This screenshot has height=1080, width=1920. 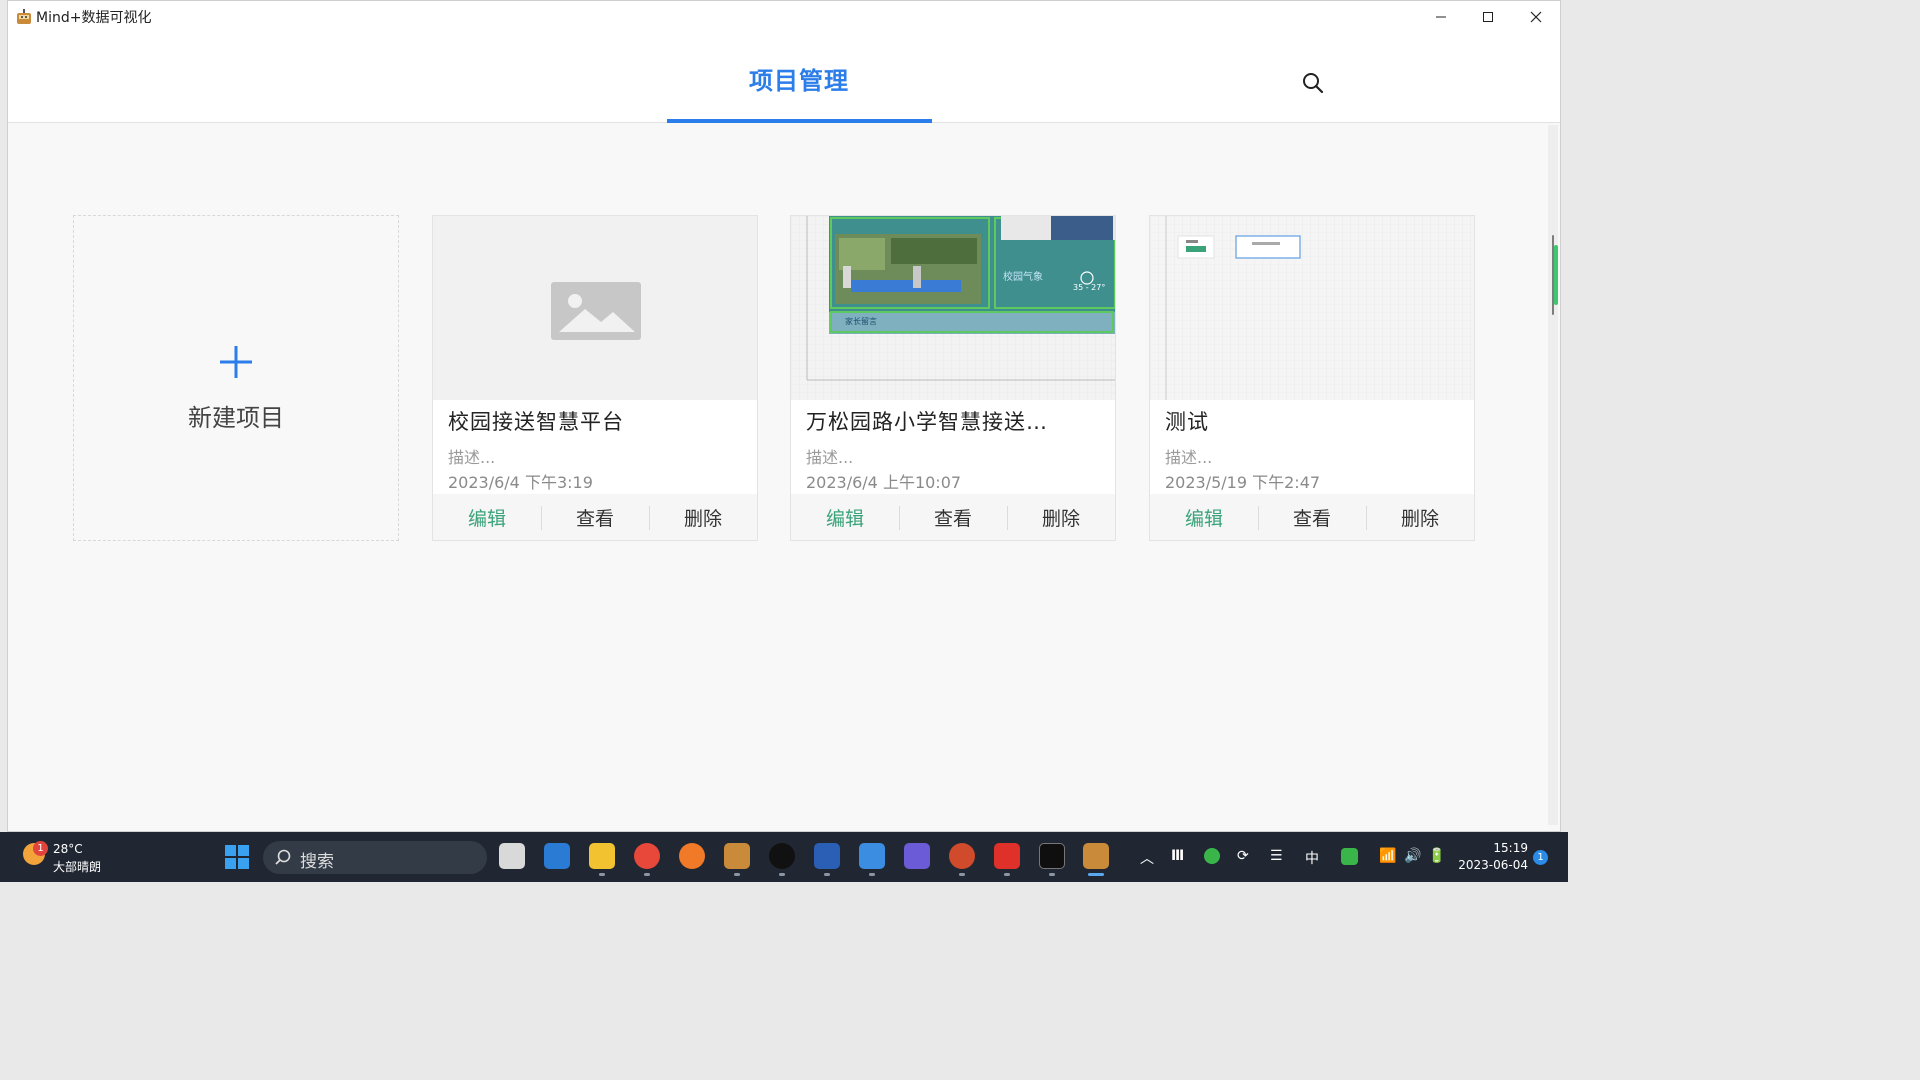 I want to click on file-explorer-icon, so click(x=602, y=856).